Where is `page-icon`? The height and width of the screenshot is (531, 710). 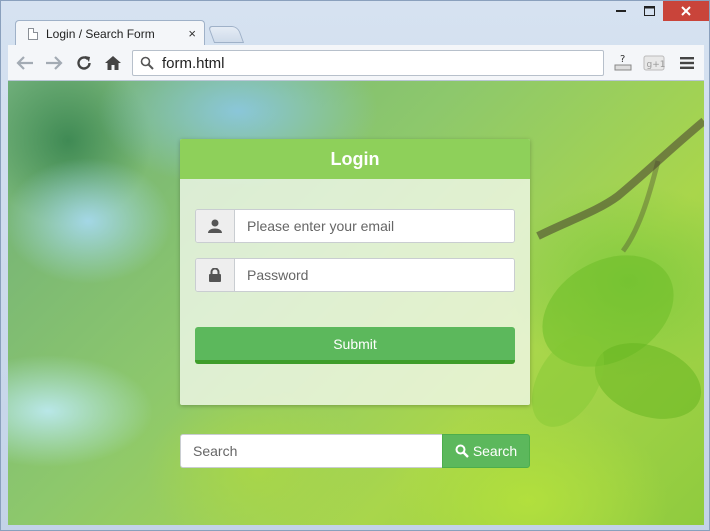
page-icon is located at coordinates (33, 33).